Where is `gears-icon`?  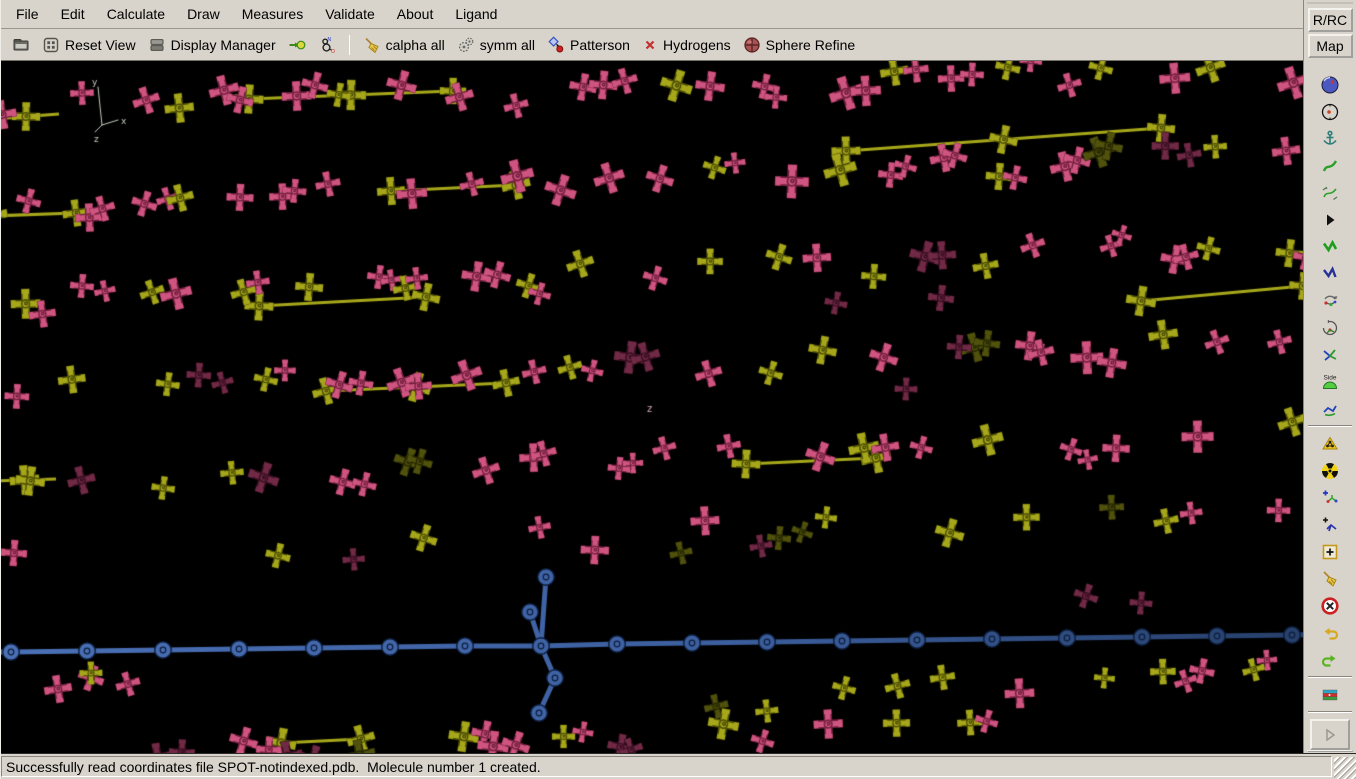
gears-icon is located at coordinates (466, 44).